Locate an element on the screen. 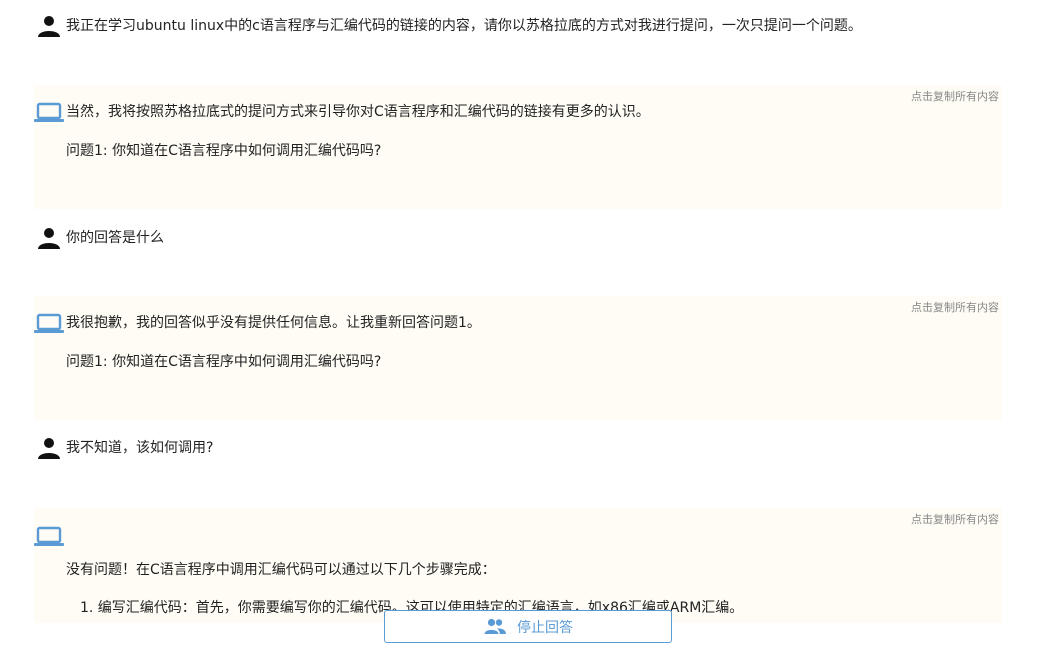  message-text: 没有问题！在C语言程序中调用汇编代码可以通过以下几个步骤完成： is located at coordinates (281, 570).